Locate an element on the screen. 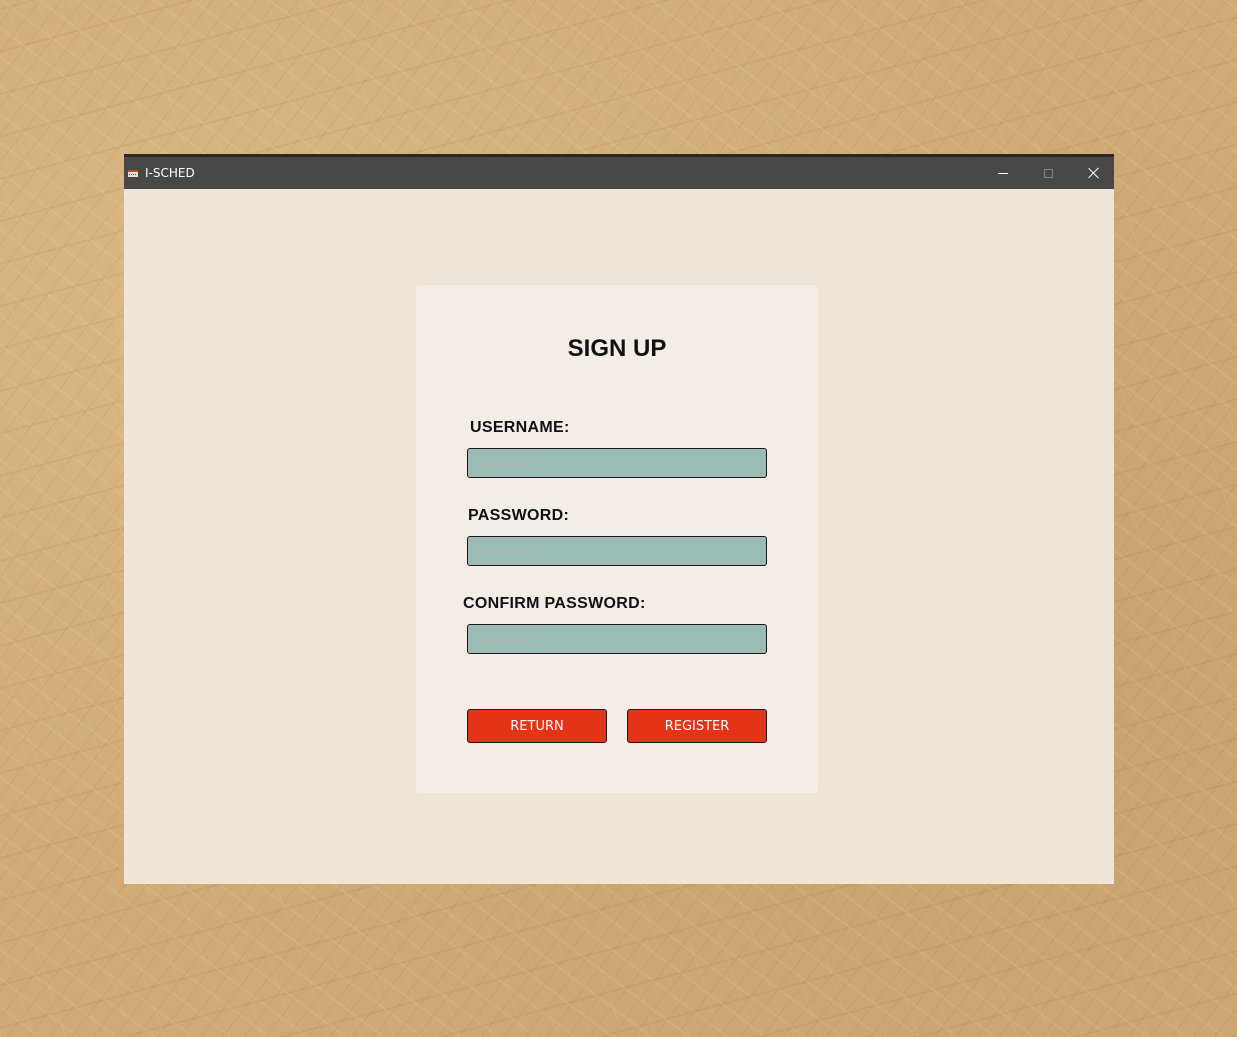 The width and height of the screenshot is (1237, 1037). close-button is located at coordinates (1094, 173).